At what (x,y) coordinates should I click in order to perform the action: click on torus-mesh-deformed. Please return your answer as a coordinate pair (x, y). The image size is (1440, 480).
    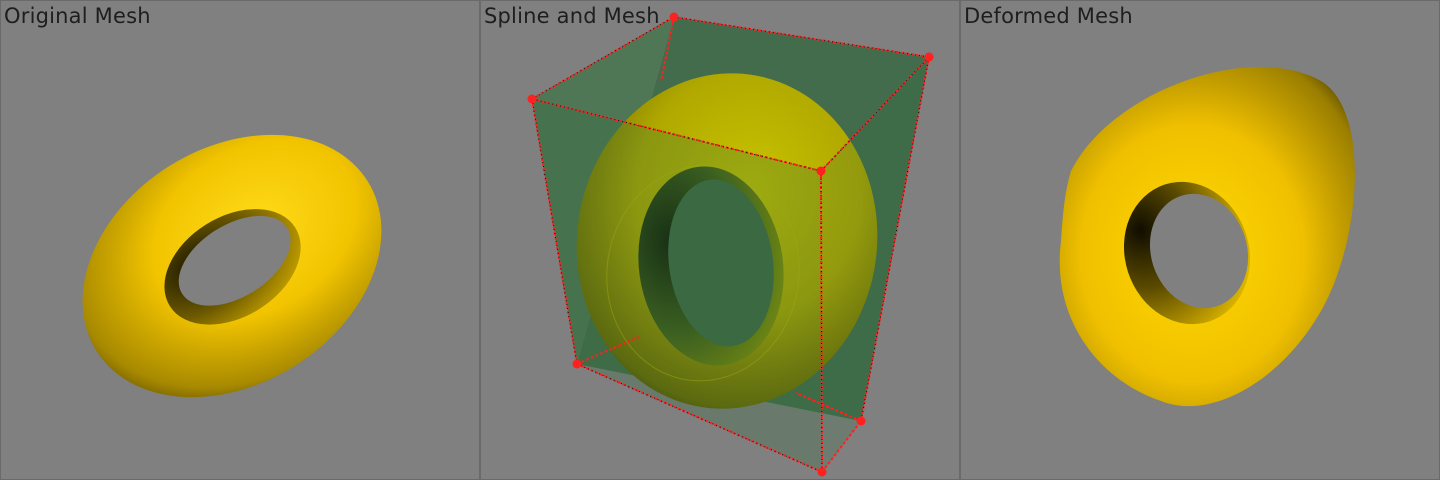
    Looking at the image, I should click on (1207, 236).